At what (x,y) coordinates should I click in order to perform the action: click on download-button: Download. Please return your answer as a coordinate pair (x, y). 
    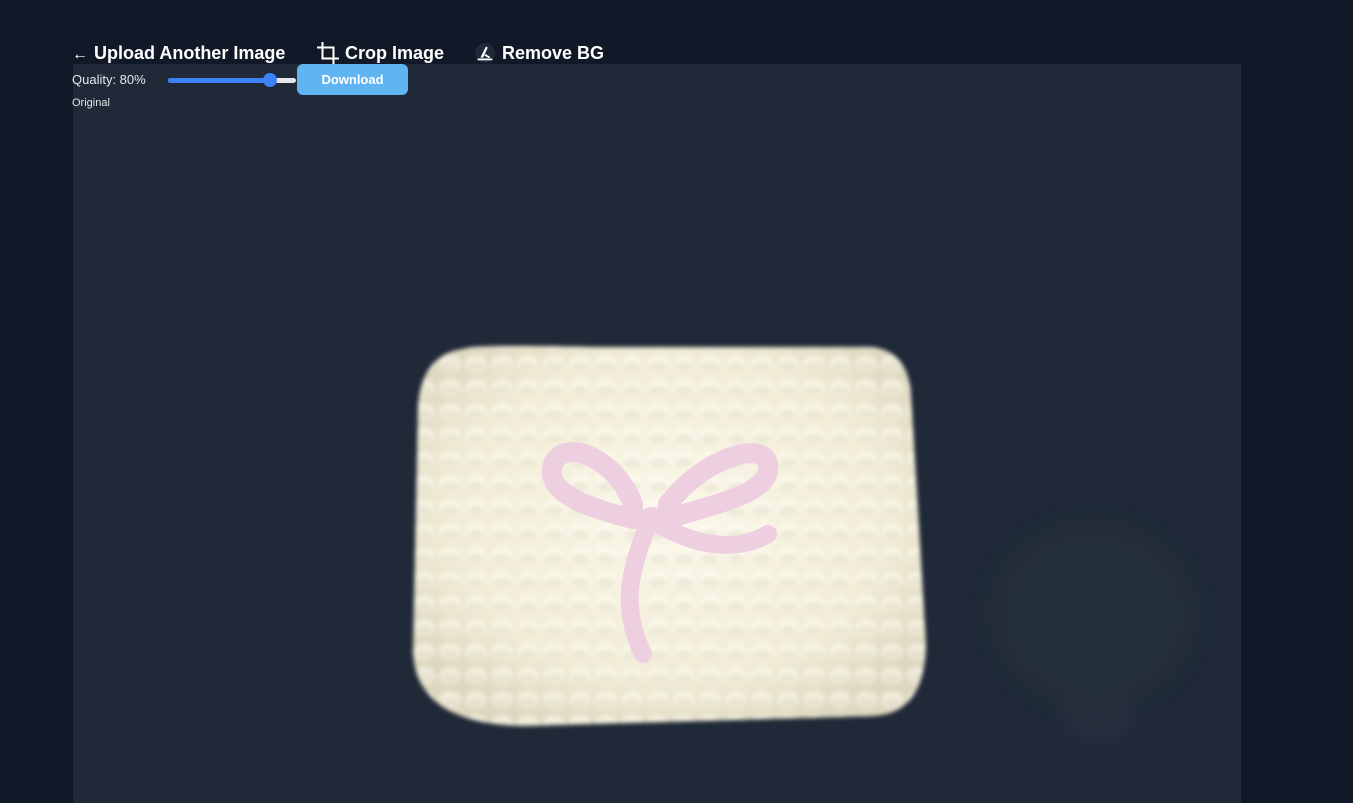
    Looking at the image, I should click on (352, 79).